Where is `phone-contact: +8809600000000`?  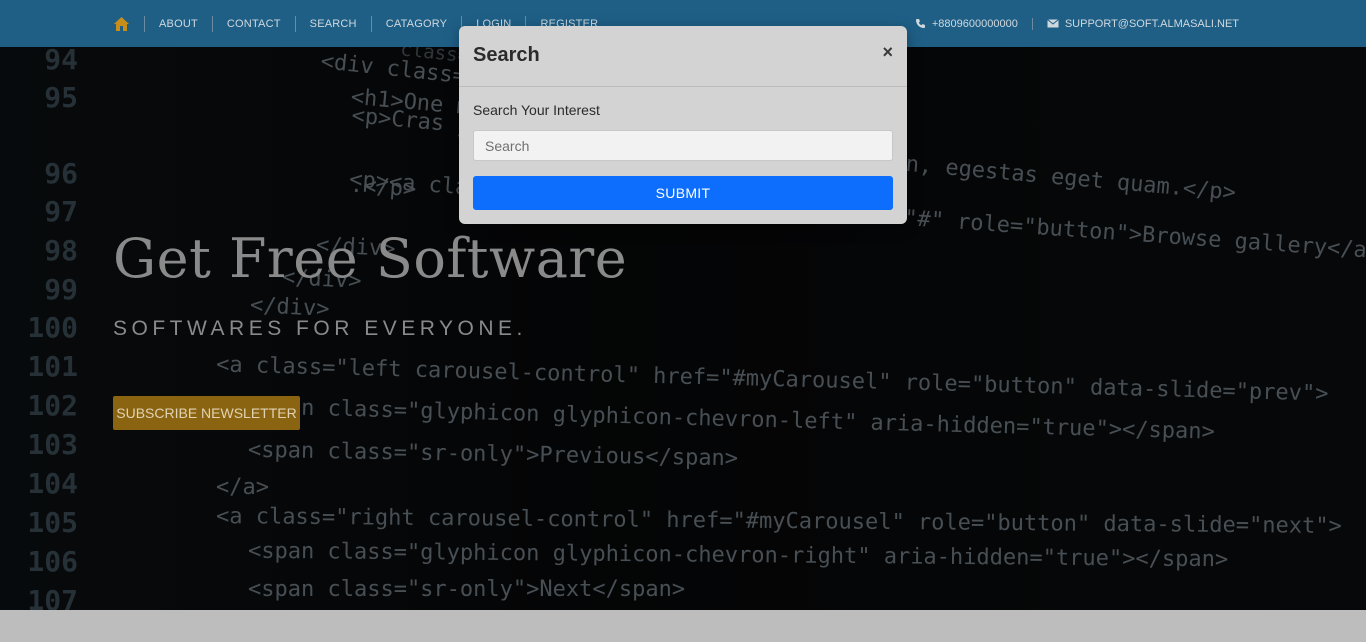 phone-contact: +8809600000000 is located at coordinates (966, 24).